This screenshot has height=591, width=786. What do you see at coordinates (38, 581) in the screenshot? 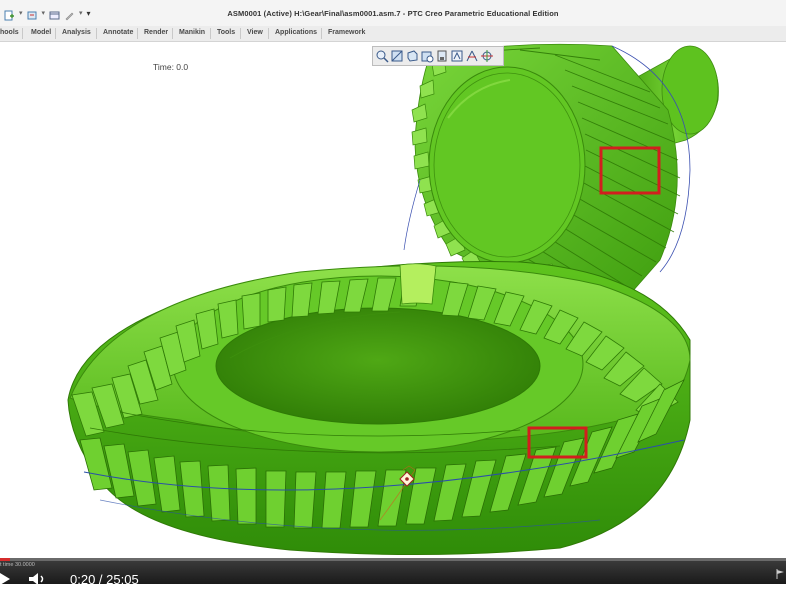
I see `volume-icon` at bounding box center [38, 581].